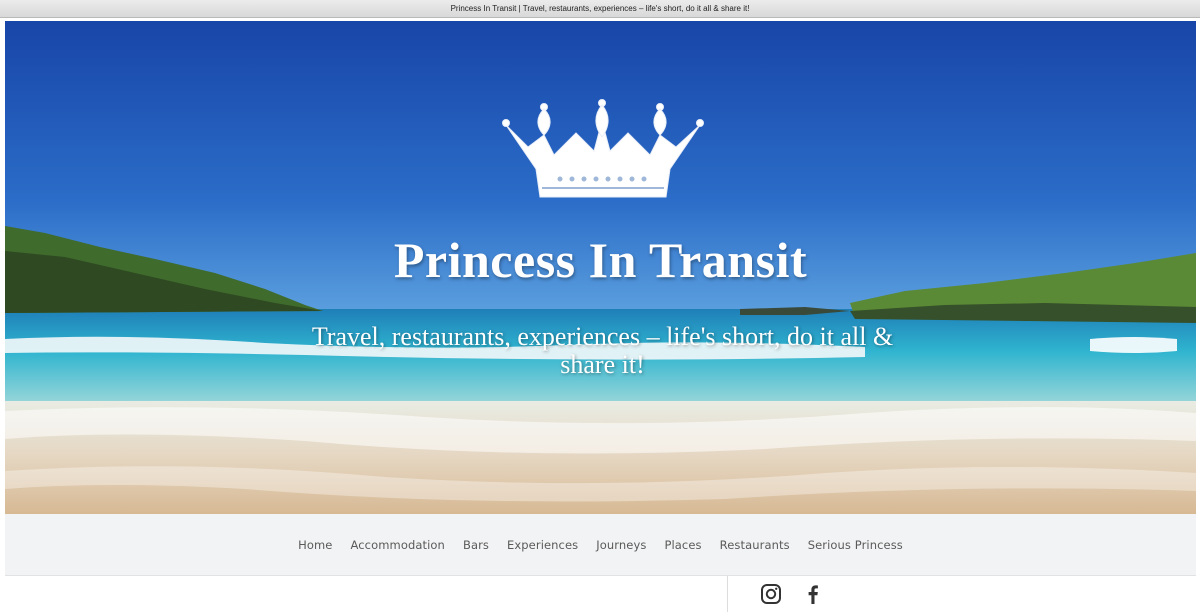 The height and width of the screenshot is (612, 1200). I want to click on crown-logo, so click(602, 151).